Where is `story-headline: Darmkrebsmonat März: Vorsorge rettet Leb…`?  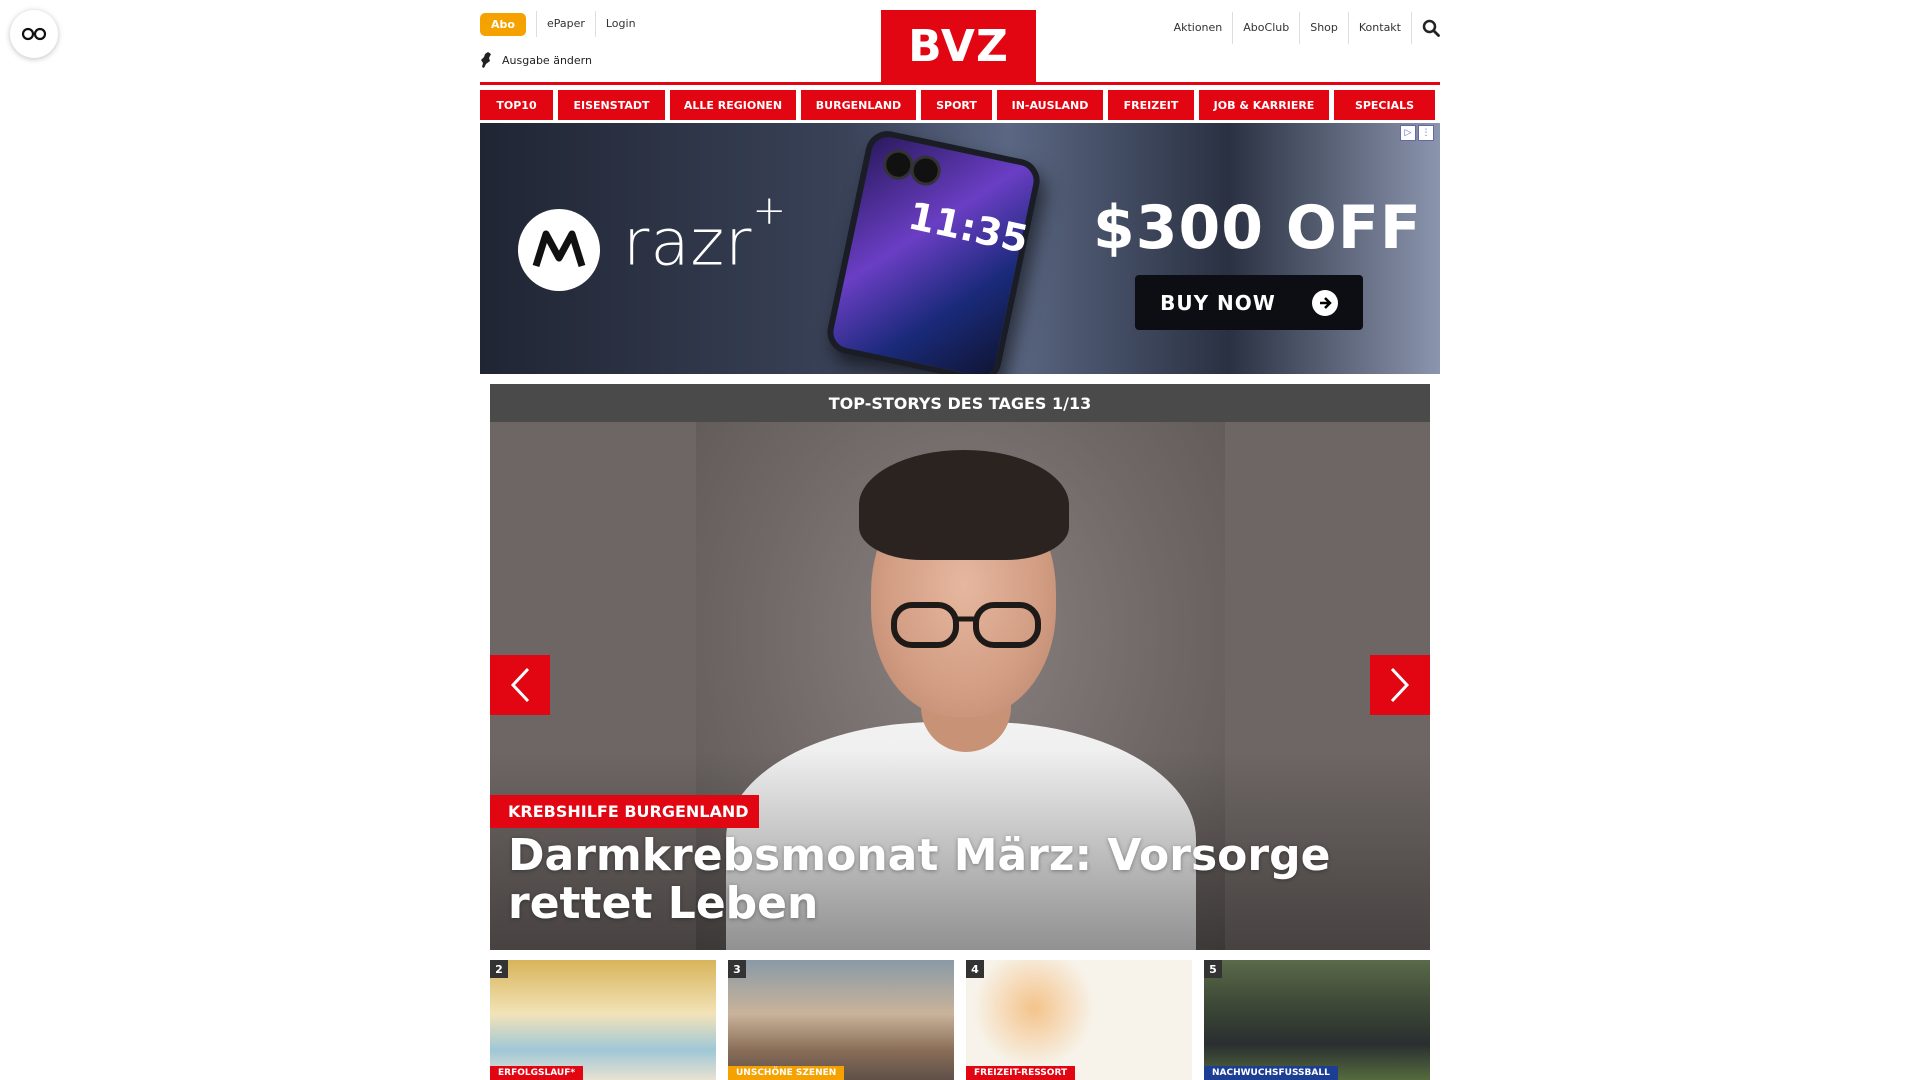 story-headline: Darmkrebsmonat März: Vorsorge rettet Leb… is located at coordinates (948, 880).